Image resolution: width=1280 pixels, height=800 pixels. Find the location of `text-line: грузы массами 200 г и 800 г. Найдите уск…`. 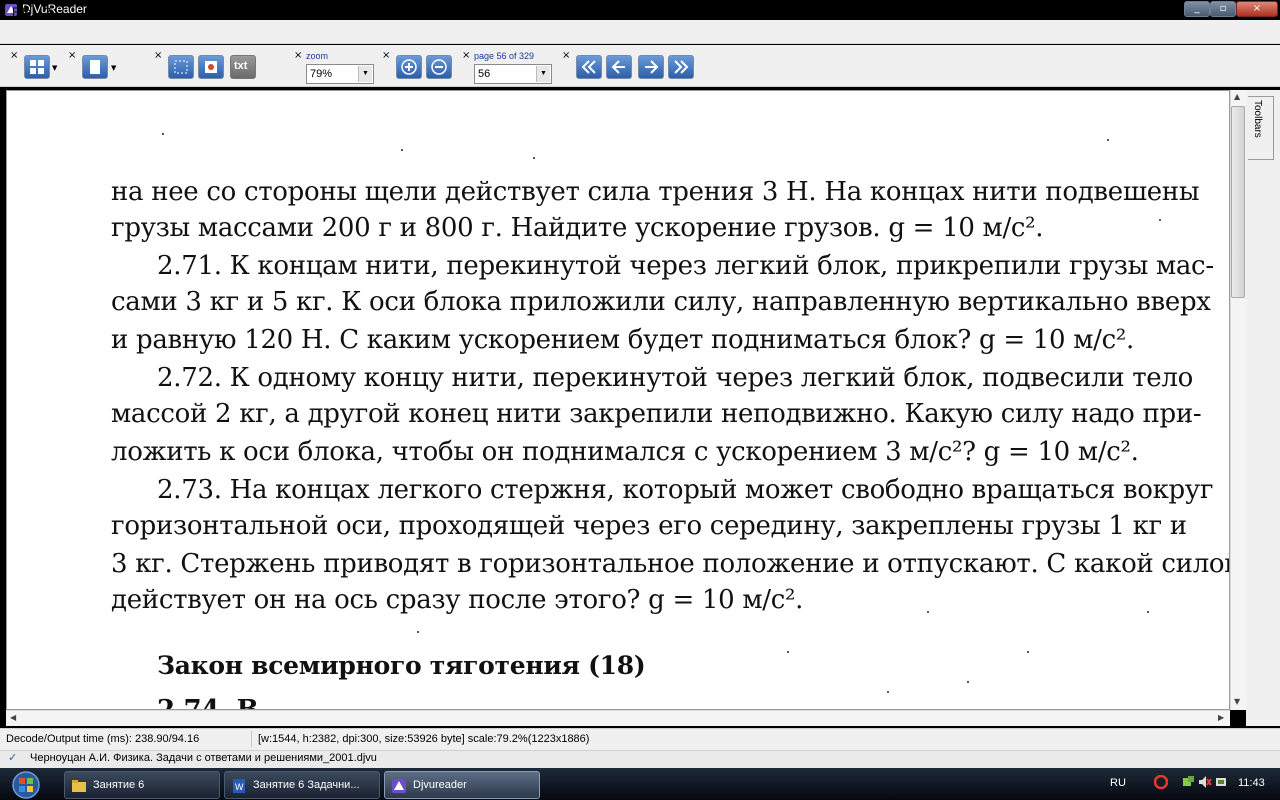

text-line: грузы массами 200 г и 800 г. Найдите уск… is located at coordinates (577, 228).